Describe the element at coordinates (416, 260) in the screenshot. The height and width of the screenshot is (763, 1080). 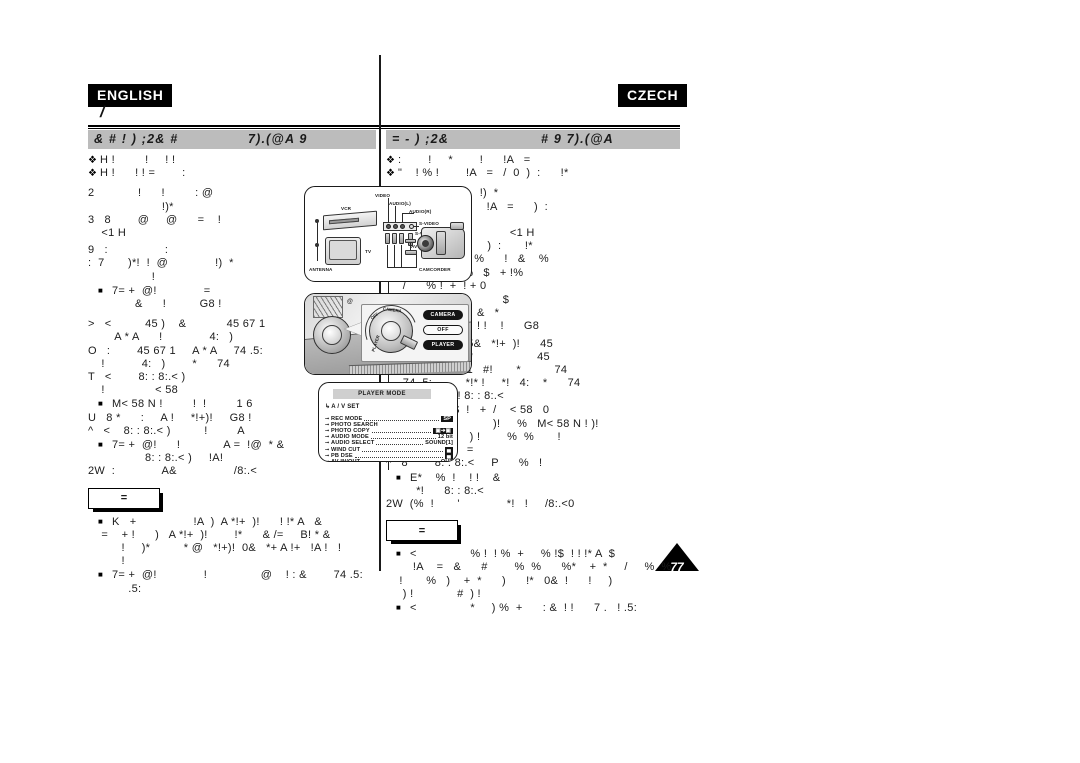
I see `cable-to-av` at that location.